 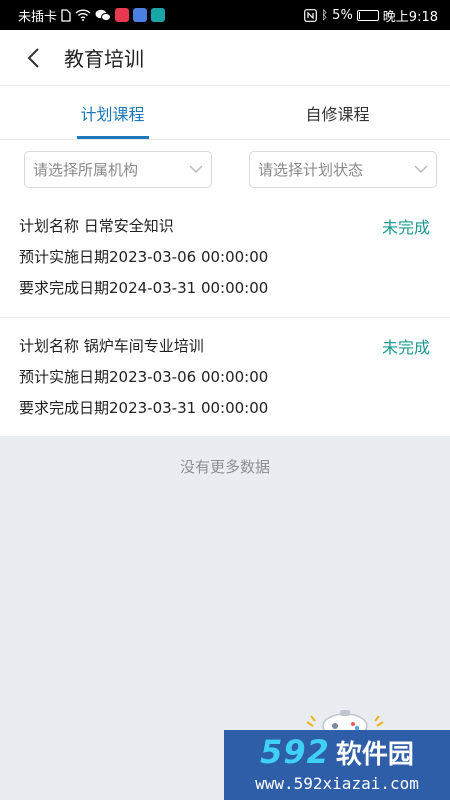 What do you see at coordinates (224, 345) in the screenshot?
I see `plan-name-row: 计划名称 锅炉车间专业培训 未完成` at bounding box center [224, 345].